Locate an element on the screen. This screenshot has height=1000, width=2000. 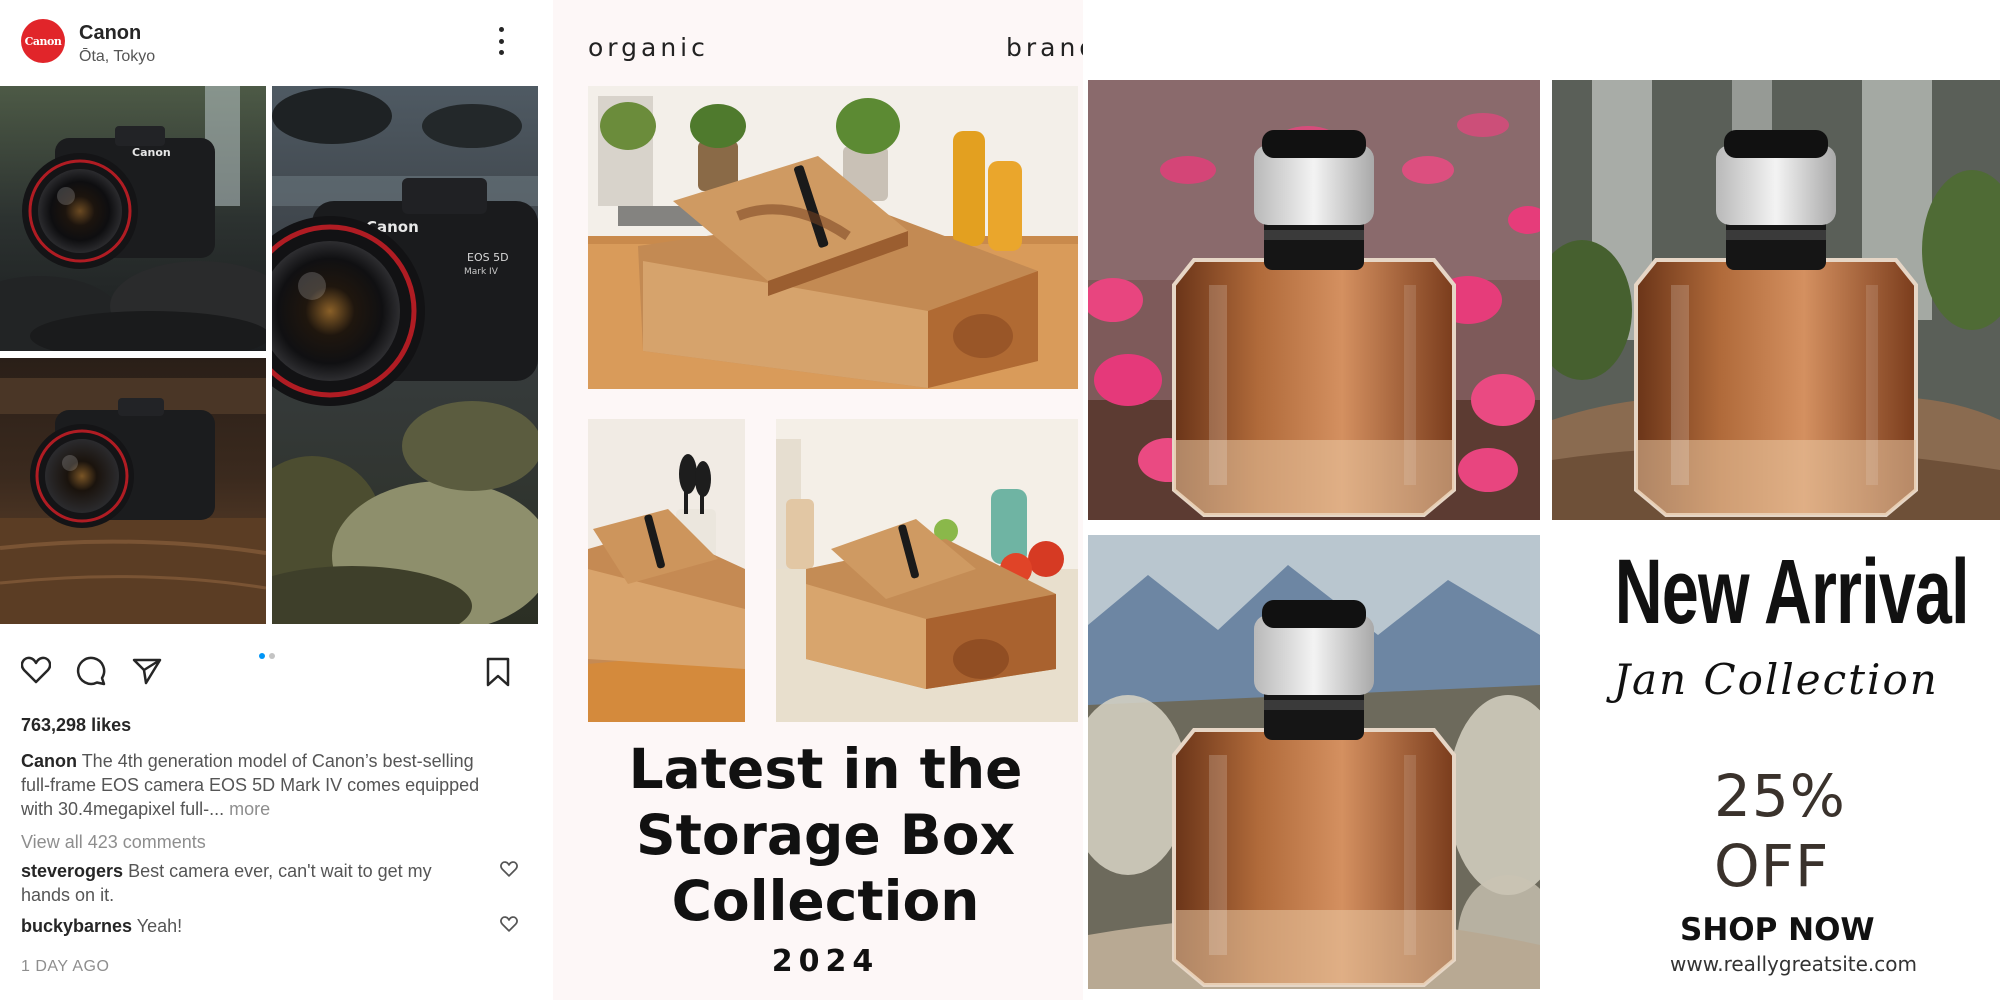
avatar: Canon is located at coordinates (43, 41).